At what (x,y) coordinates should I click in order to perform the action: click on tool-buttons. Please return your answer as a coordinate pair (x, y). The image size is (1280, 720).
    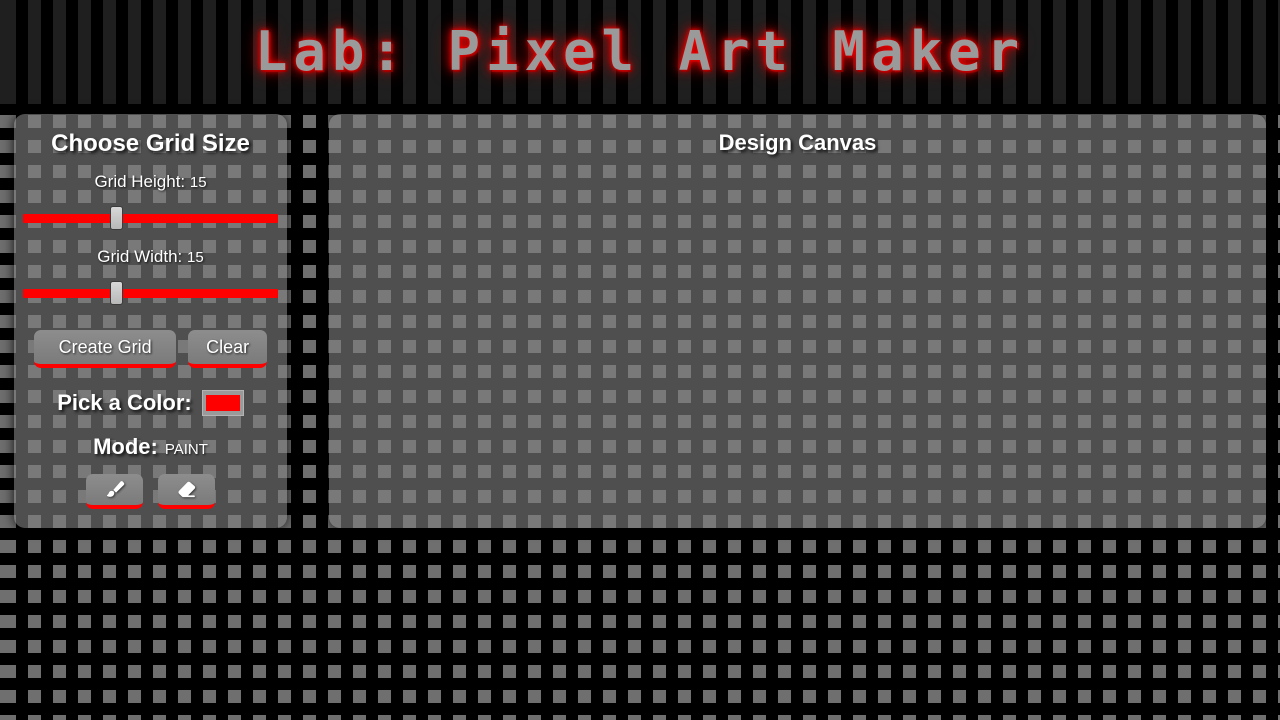
    Looking at the image, I should click on (150, 491).